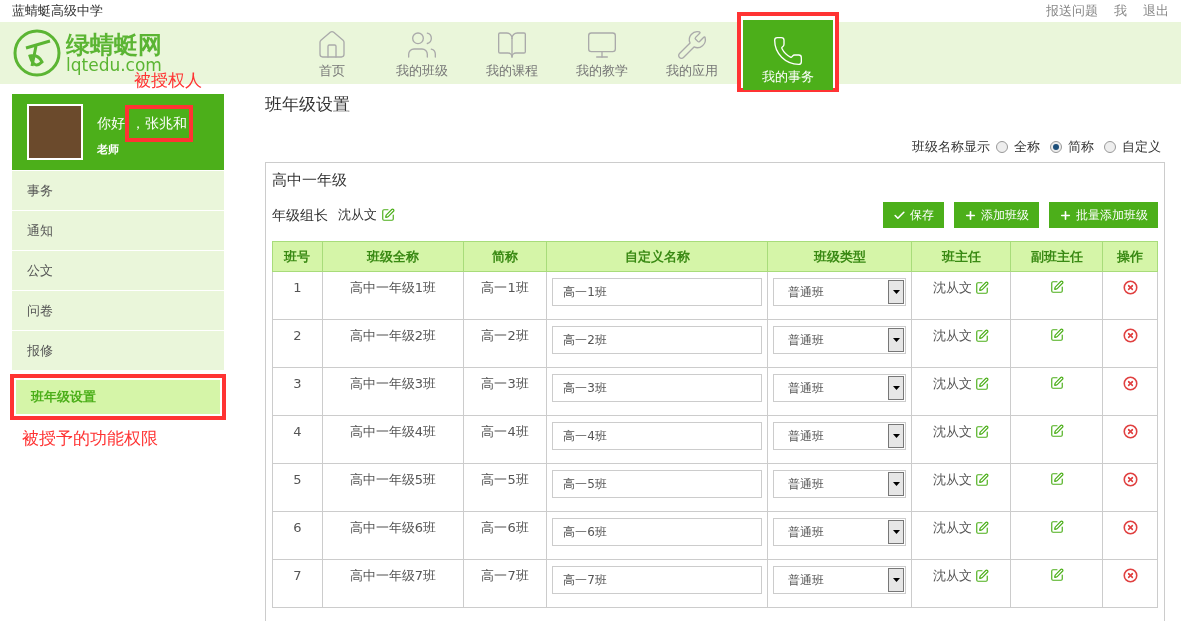 Image resolution: width=1181 pixels, height=621 pixels. Describe the element at coordinates (310, 180) in the screenshot. I see `grade-title: 高中一年级` at that location.